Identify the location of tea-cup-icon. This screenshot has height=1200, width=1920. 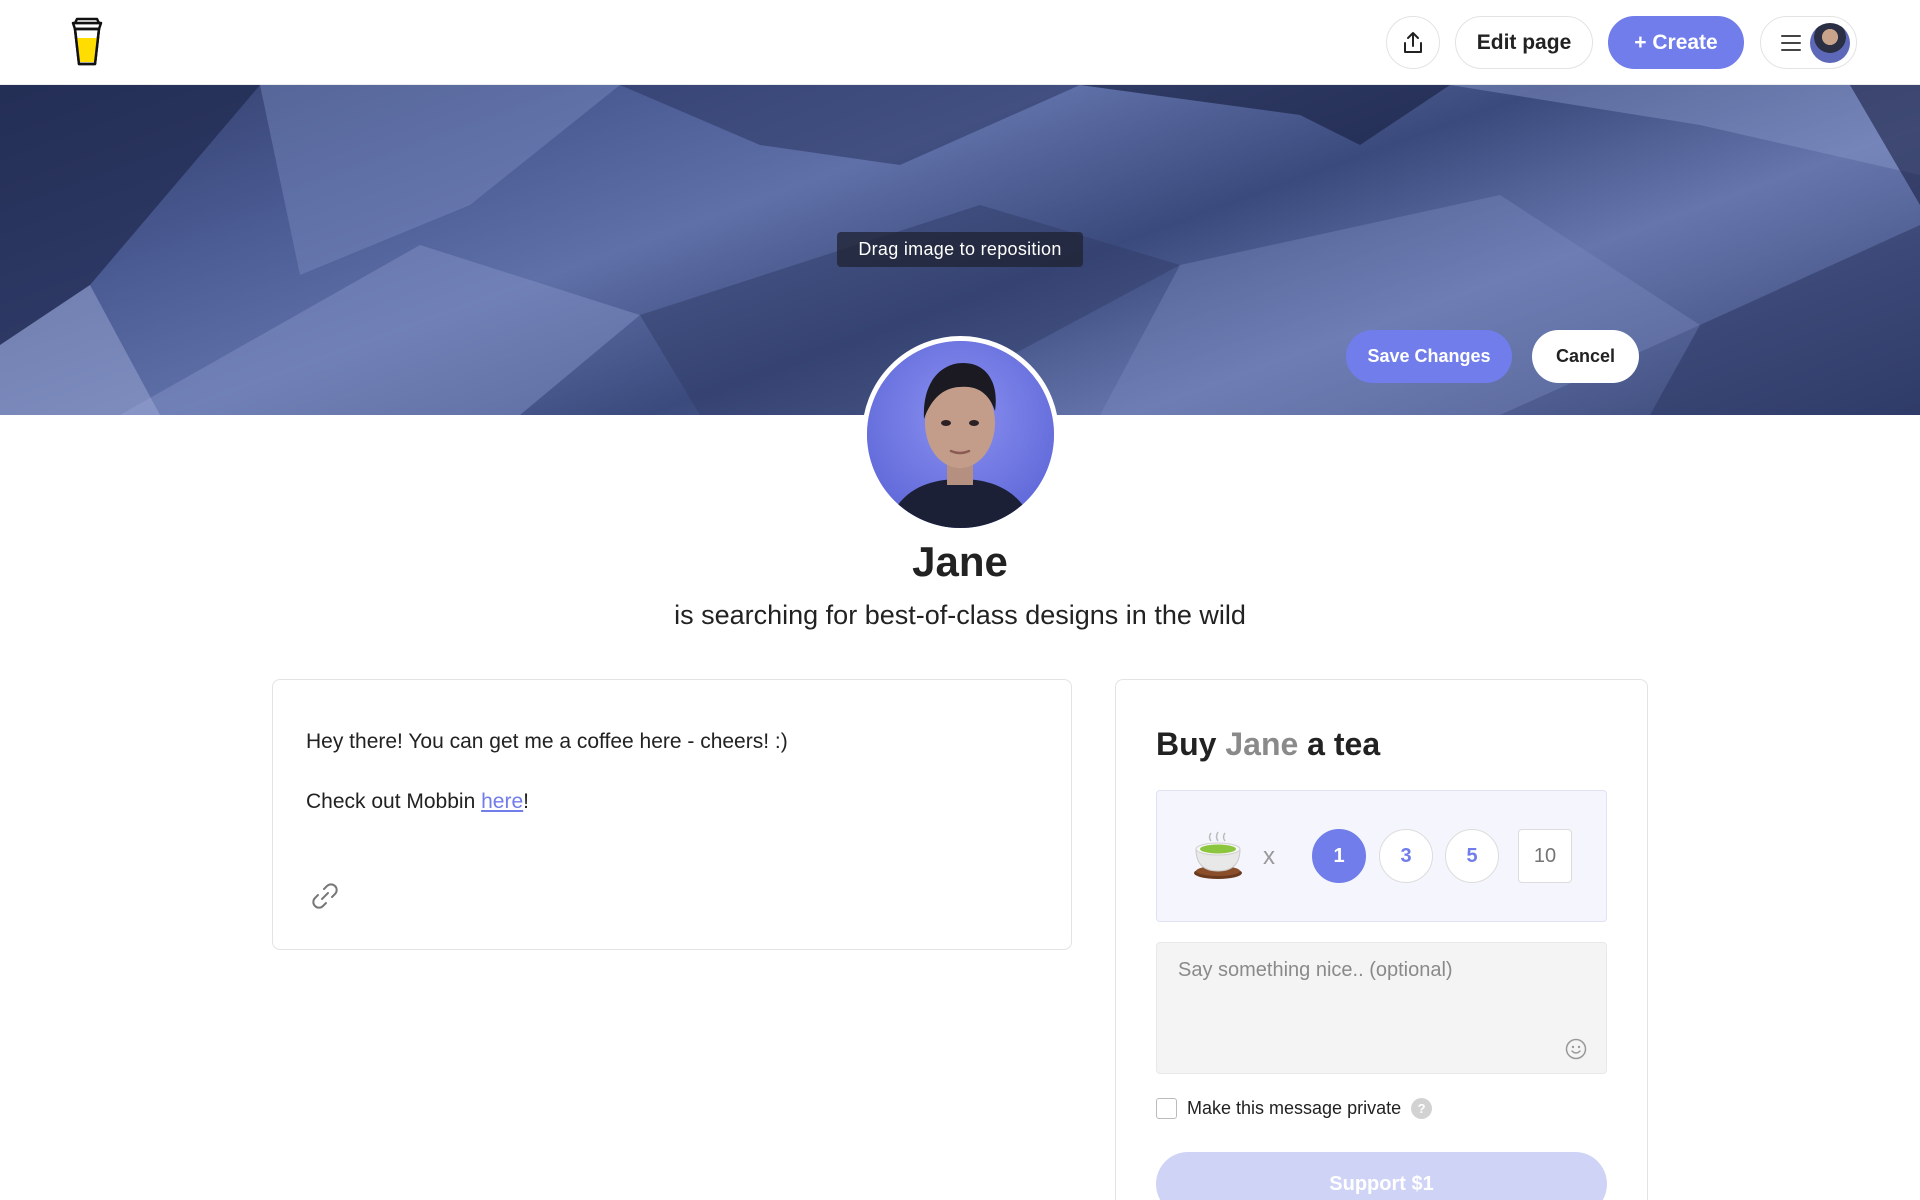
(1218, 856).